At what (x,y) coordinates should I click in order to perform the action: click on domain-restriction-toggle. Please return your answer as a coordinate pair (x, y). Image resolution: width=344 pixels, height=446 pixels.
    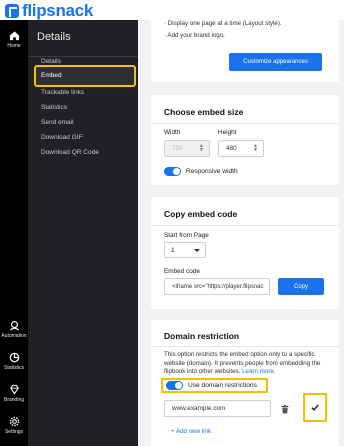
    Looking at the image, I should click on (174, 385).